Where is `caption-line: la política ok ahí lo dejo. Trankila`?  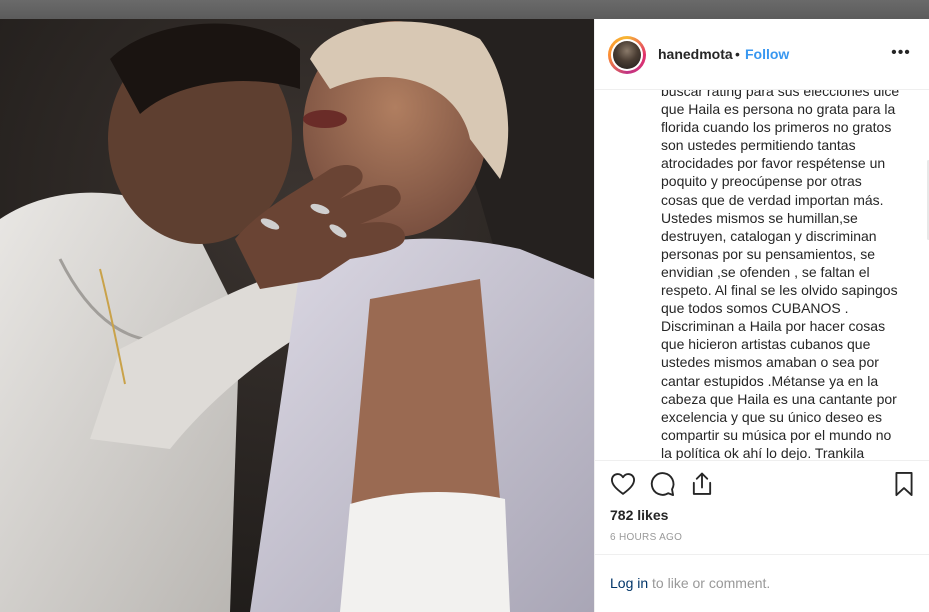
caption-line: la política ok ahí lo dejo. Trankila is located at coordinates (763, 452).